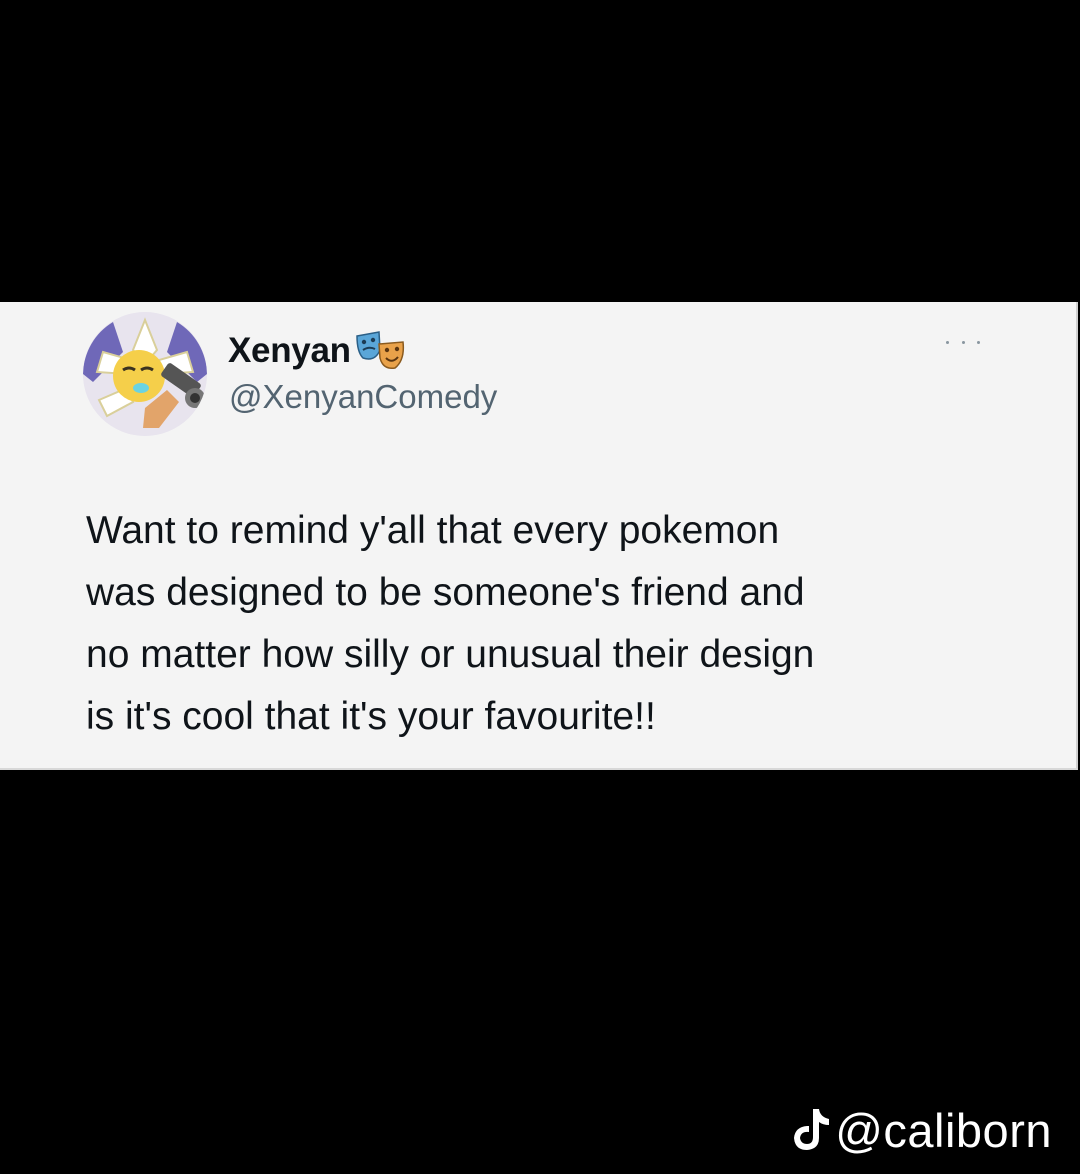 Image resolution: width=1080 pixels, height=1174 pixels. I want to click on display-name: Xenyan, so click(289, 351).